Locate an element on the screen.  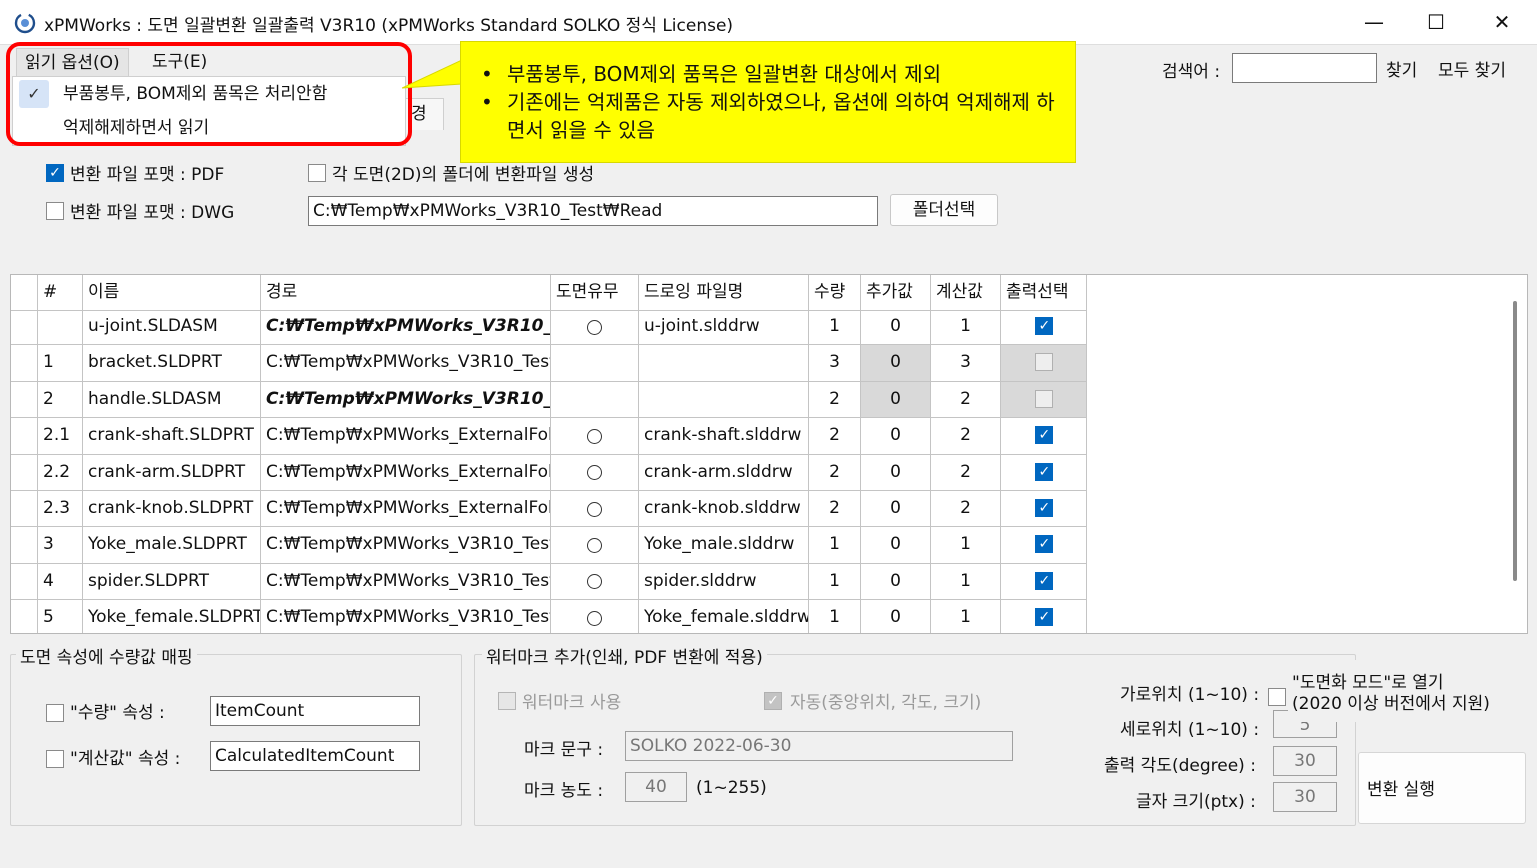
find-all-button: 모두 찾기 is located at coordinates (1472, 68).